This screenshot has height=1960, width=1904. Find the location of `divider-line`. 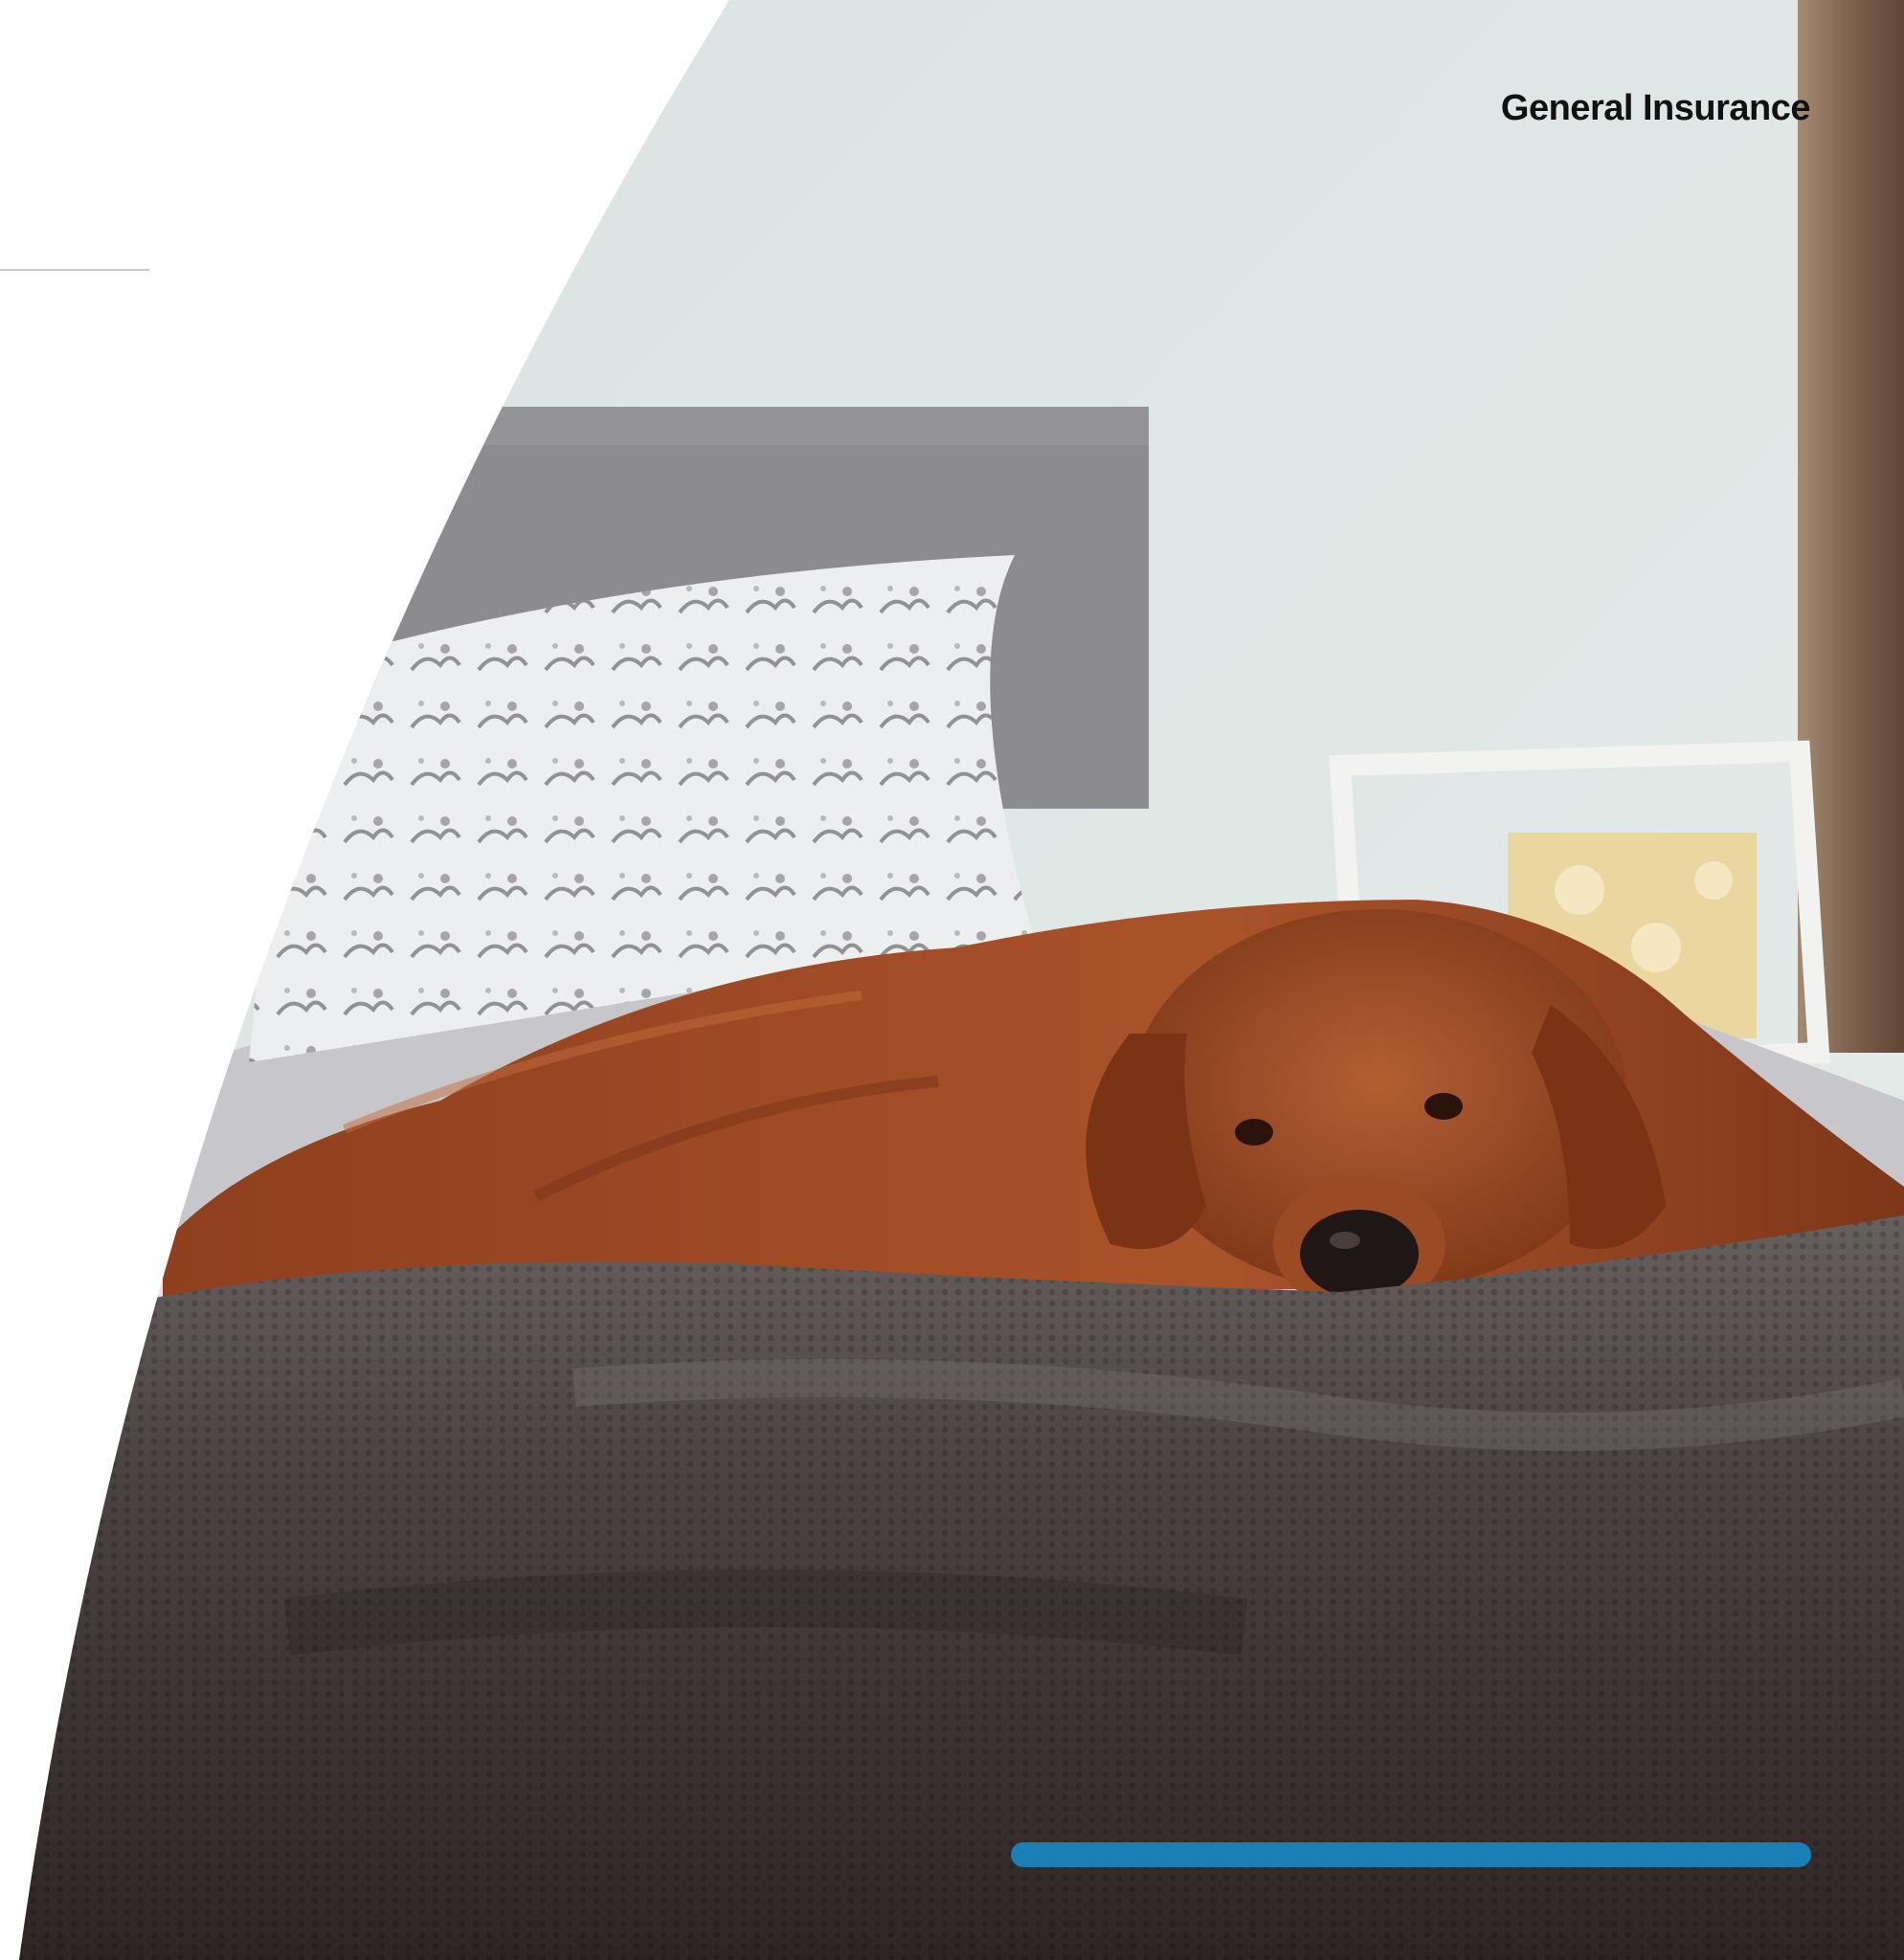

divider-line is located at coordinates (74, 270).